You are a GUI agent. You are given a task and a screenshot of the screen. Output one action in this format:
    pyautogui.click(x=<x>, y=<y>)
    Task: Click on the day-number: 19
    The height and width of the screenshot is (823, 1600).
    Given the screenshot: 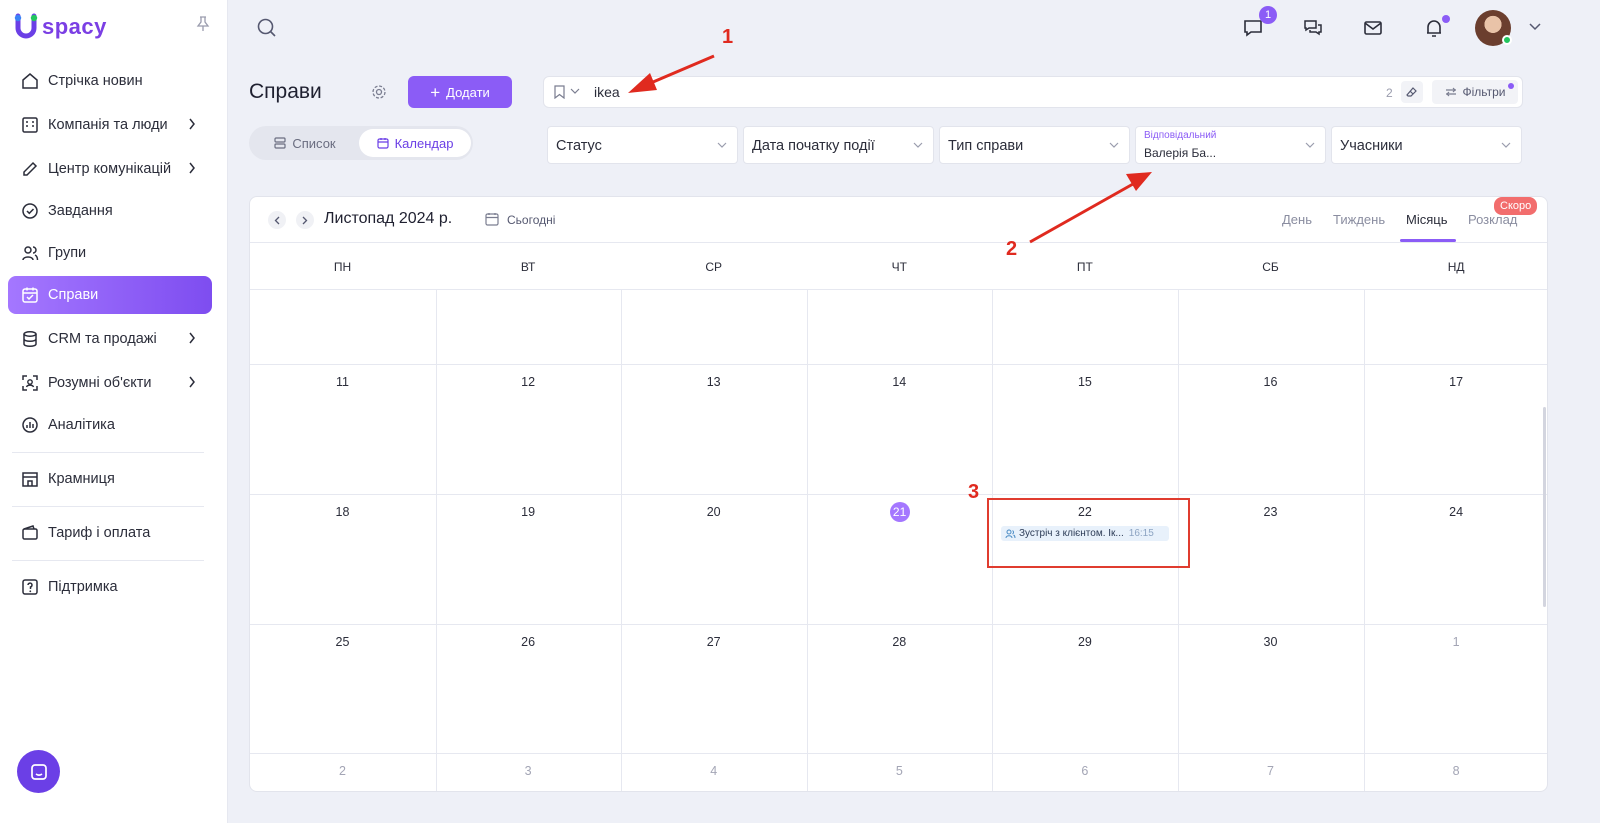 What is the action you would take?
    pyautogui.click(x=528, y=512)
    